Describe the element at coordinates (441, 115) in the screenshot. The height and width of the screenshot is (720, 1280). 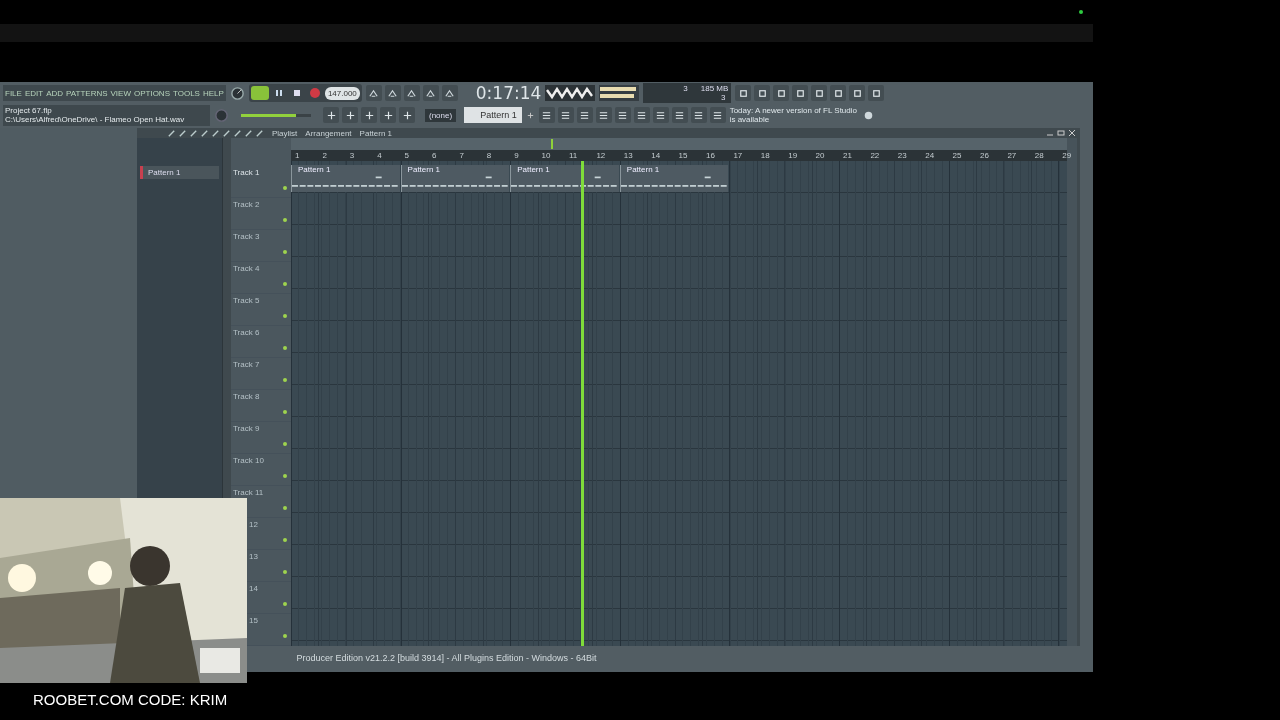
I see `channel-selector: (none)` at that location.